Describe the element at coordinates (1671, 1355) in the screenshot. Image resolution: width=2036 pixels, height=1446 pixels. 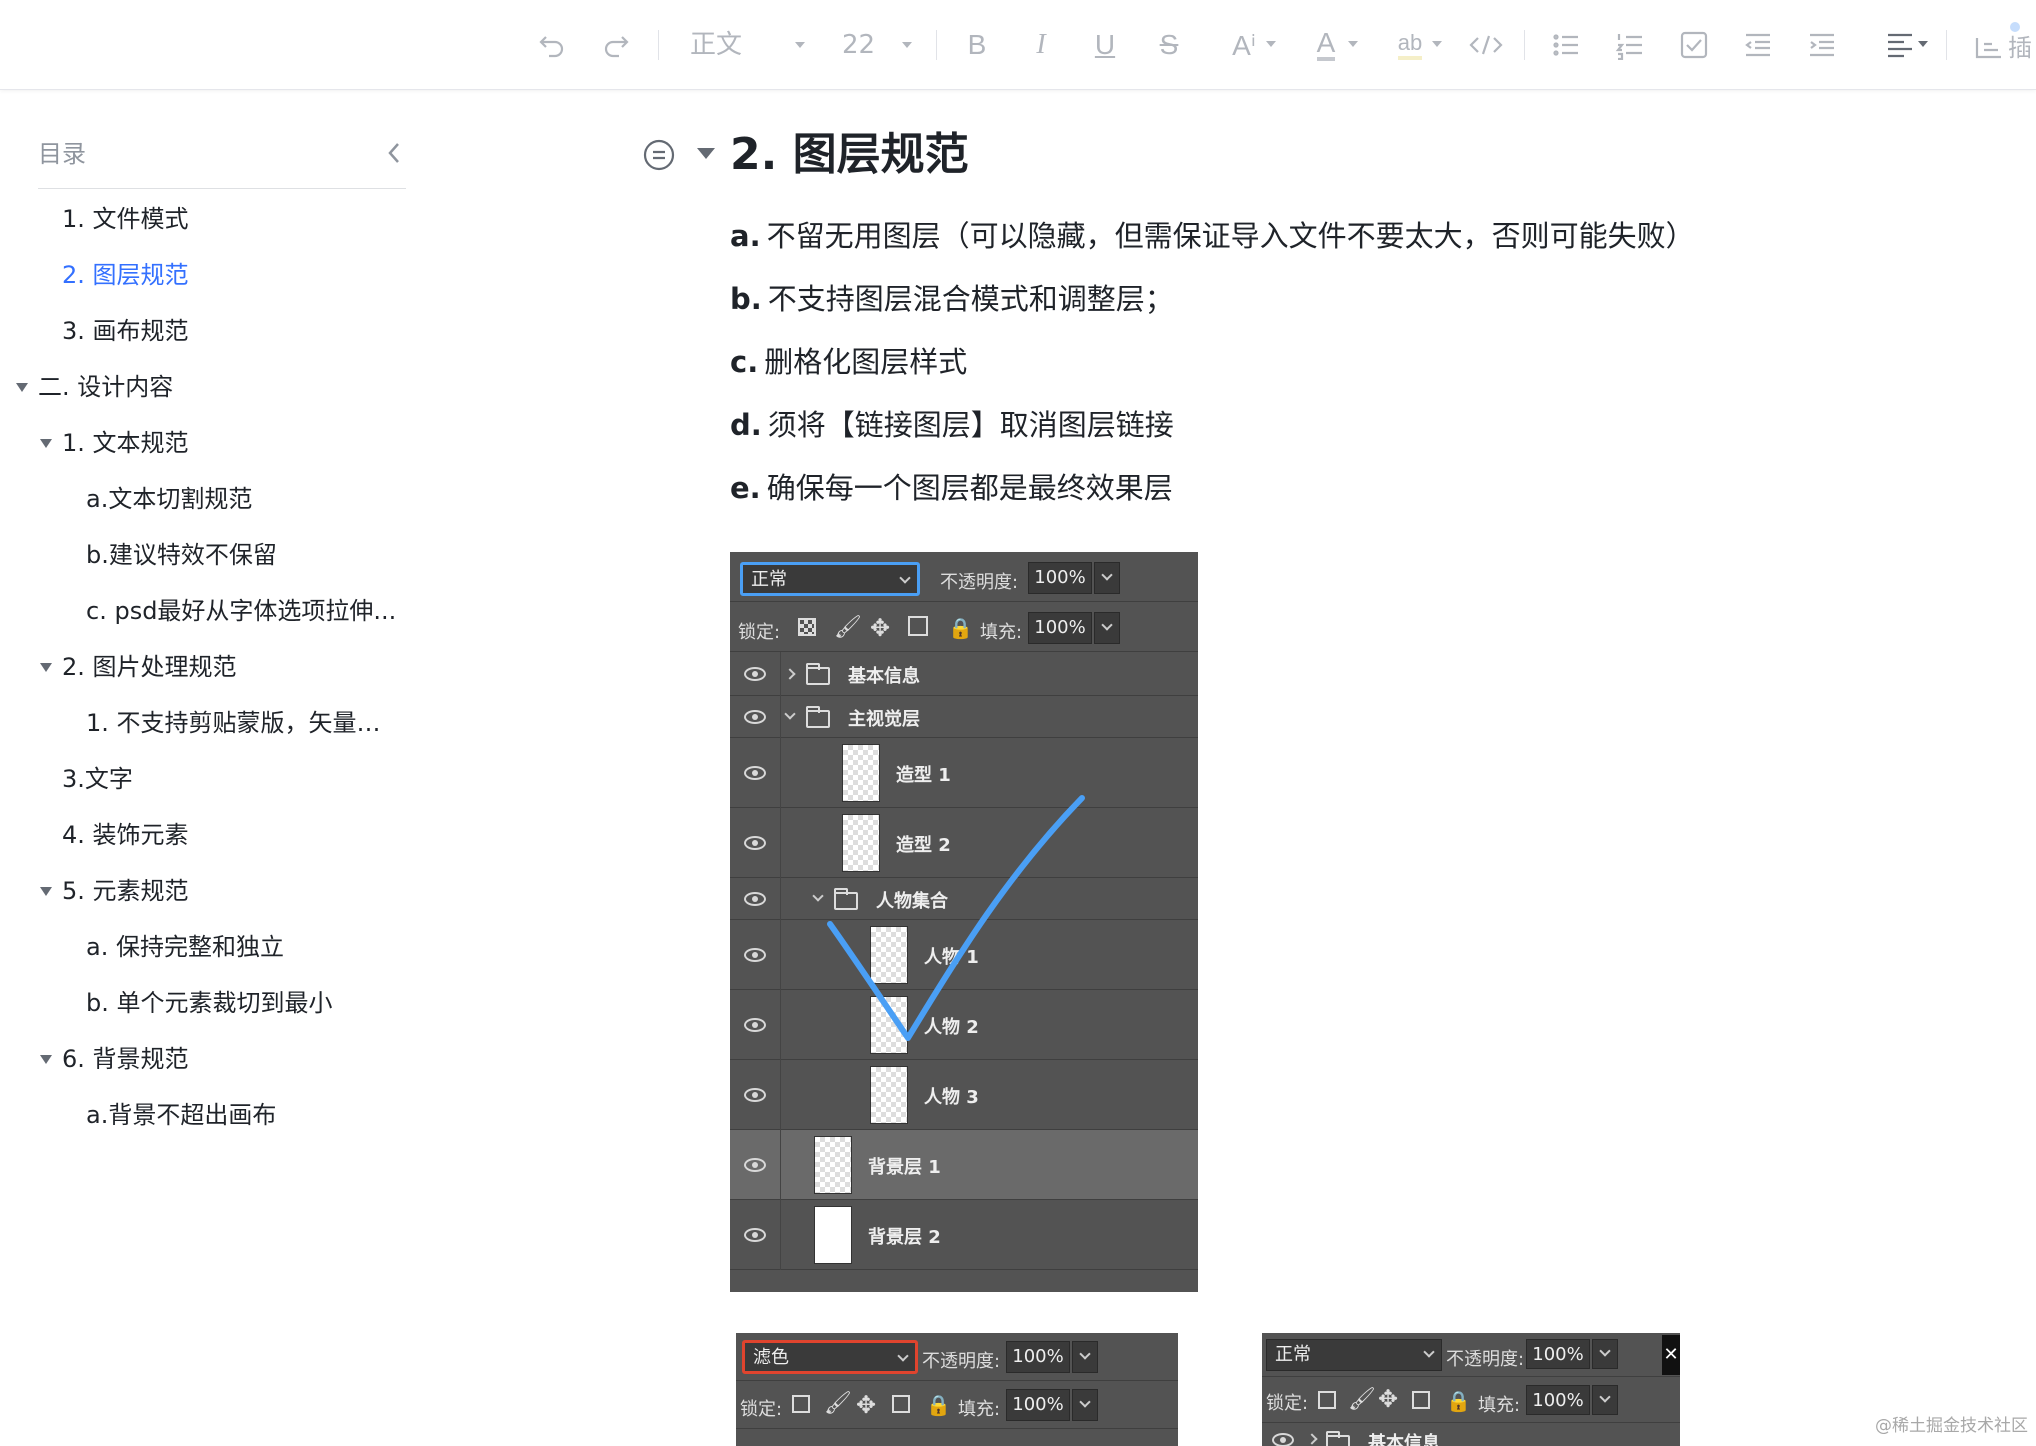
I see `ps-panel-close-icon: ✕` at that location.